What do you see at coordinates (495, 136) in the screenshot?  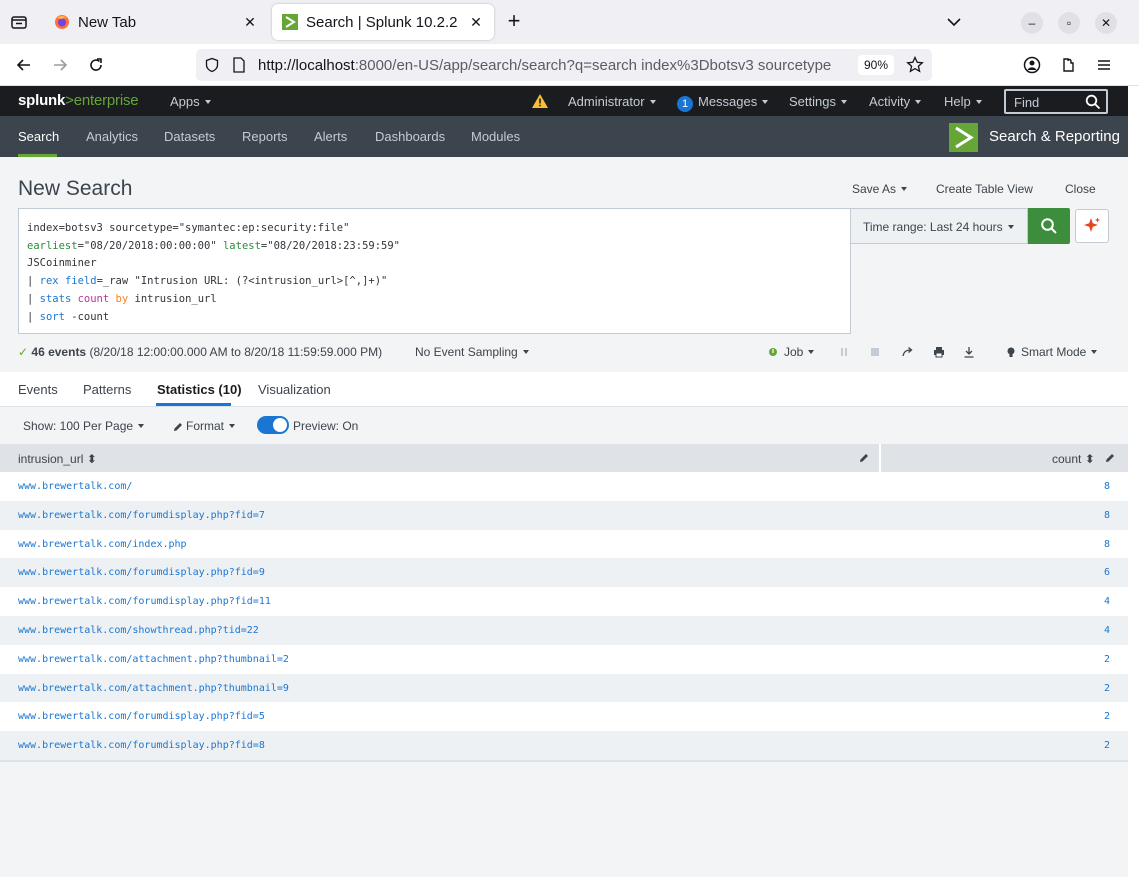 I see `app-tab-modules: Modules` at bounding box center [495, 136].